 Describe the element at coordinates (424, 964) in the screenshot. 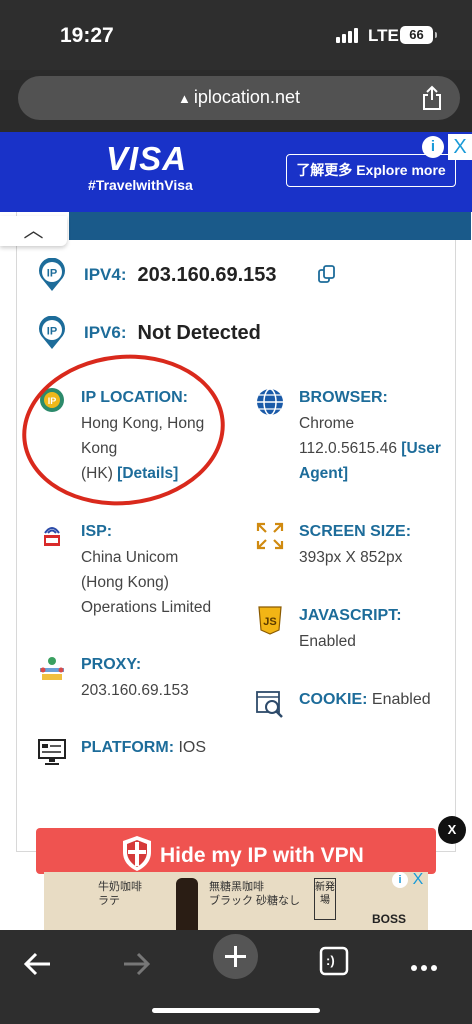

I see `more-options-icon` at that location.